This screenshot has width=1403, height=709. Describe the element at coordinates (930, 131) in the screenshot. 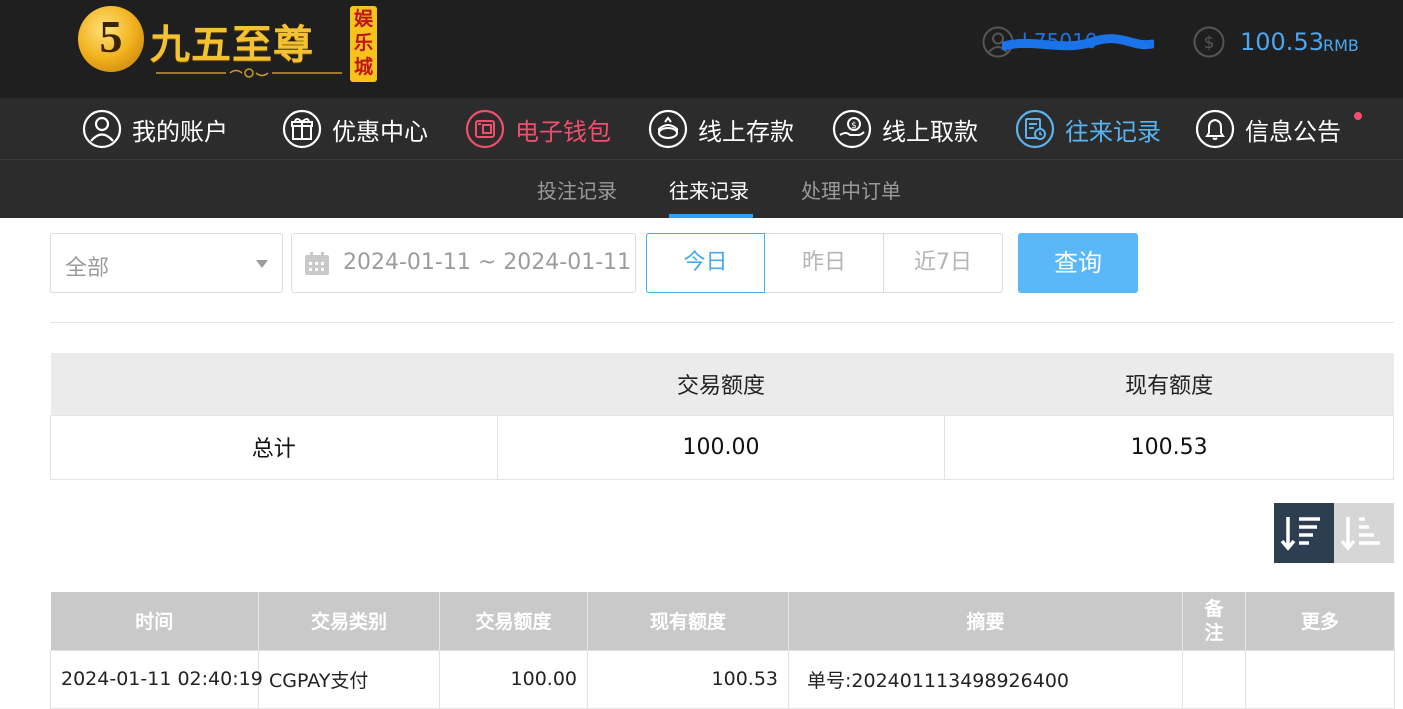

I see `nav-label: 线上取款` at that location.